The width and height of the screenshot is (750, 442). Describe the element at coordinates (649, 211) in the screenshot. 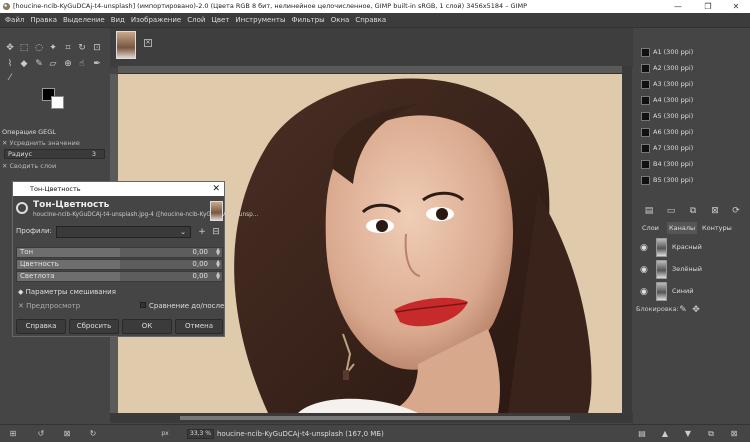

I see `brush-edit-icon: ▤` at that location.